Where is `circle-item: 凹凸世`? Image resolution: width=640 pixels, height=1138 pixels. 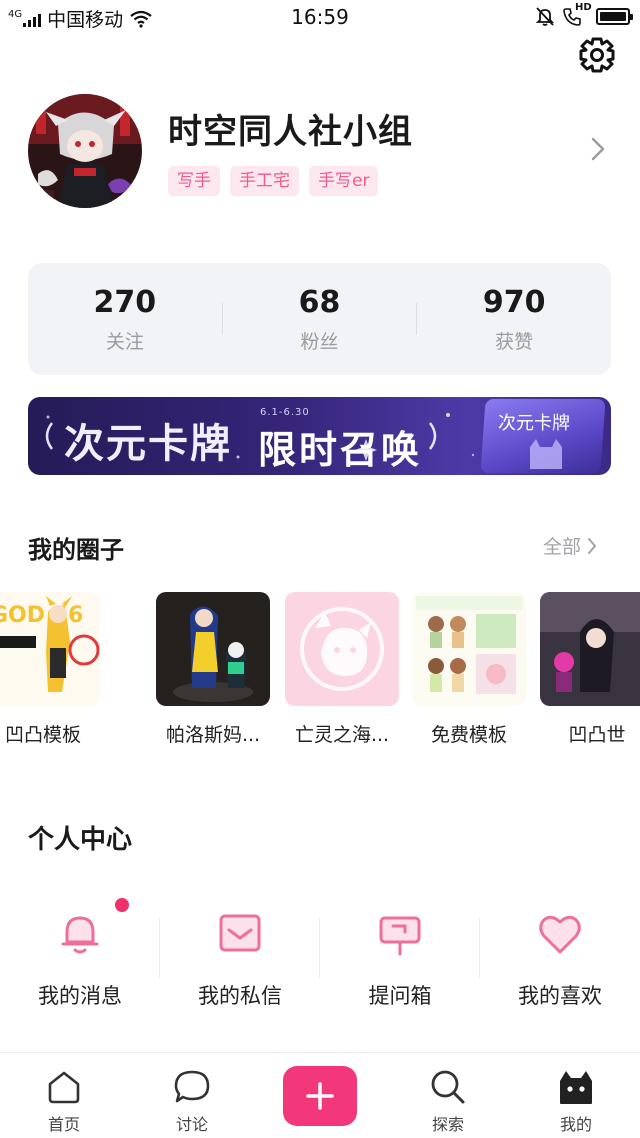
circle-item: 凹凸世 is located at coordinates (590, 669).